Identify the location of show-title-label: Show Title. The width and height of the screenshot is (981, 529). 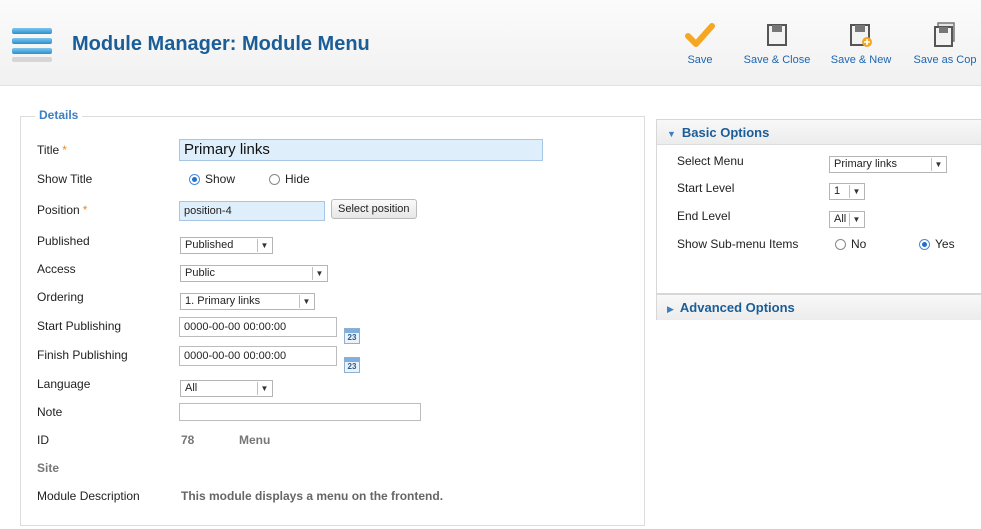
(65, 179).